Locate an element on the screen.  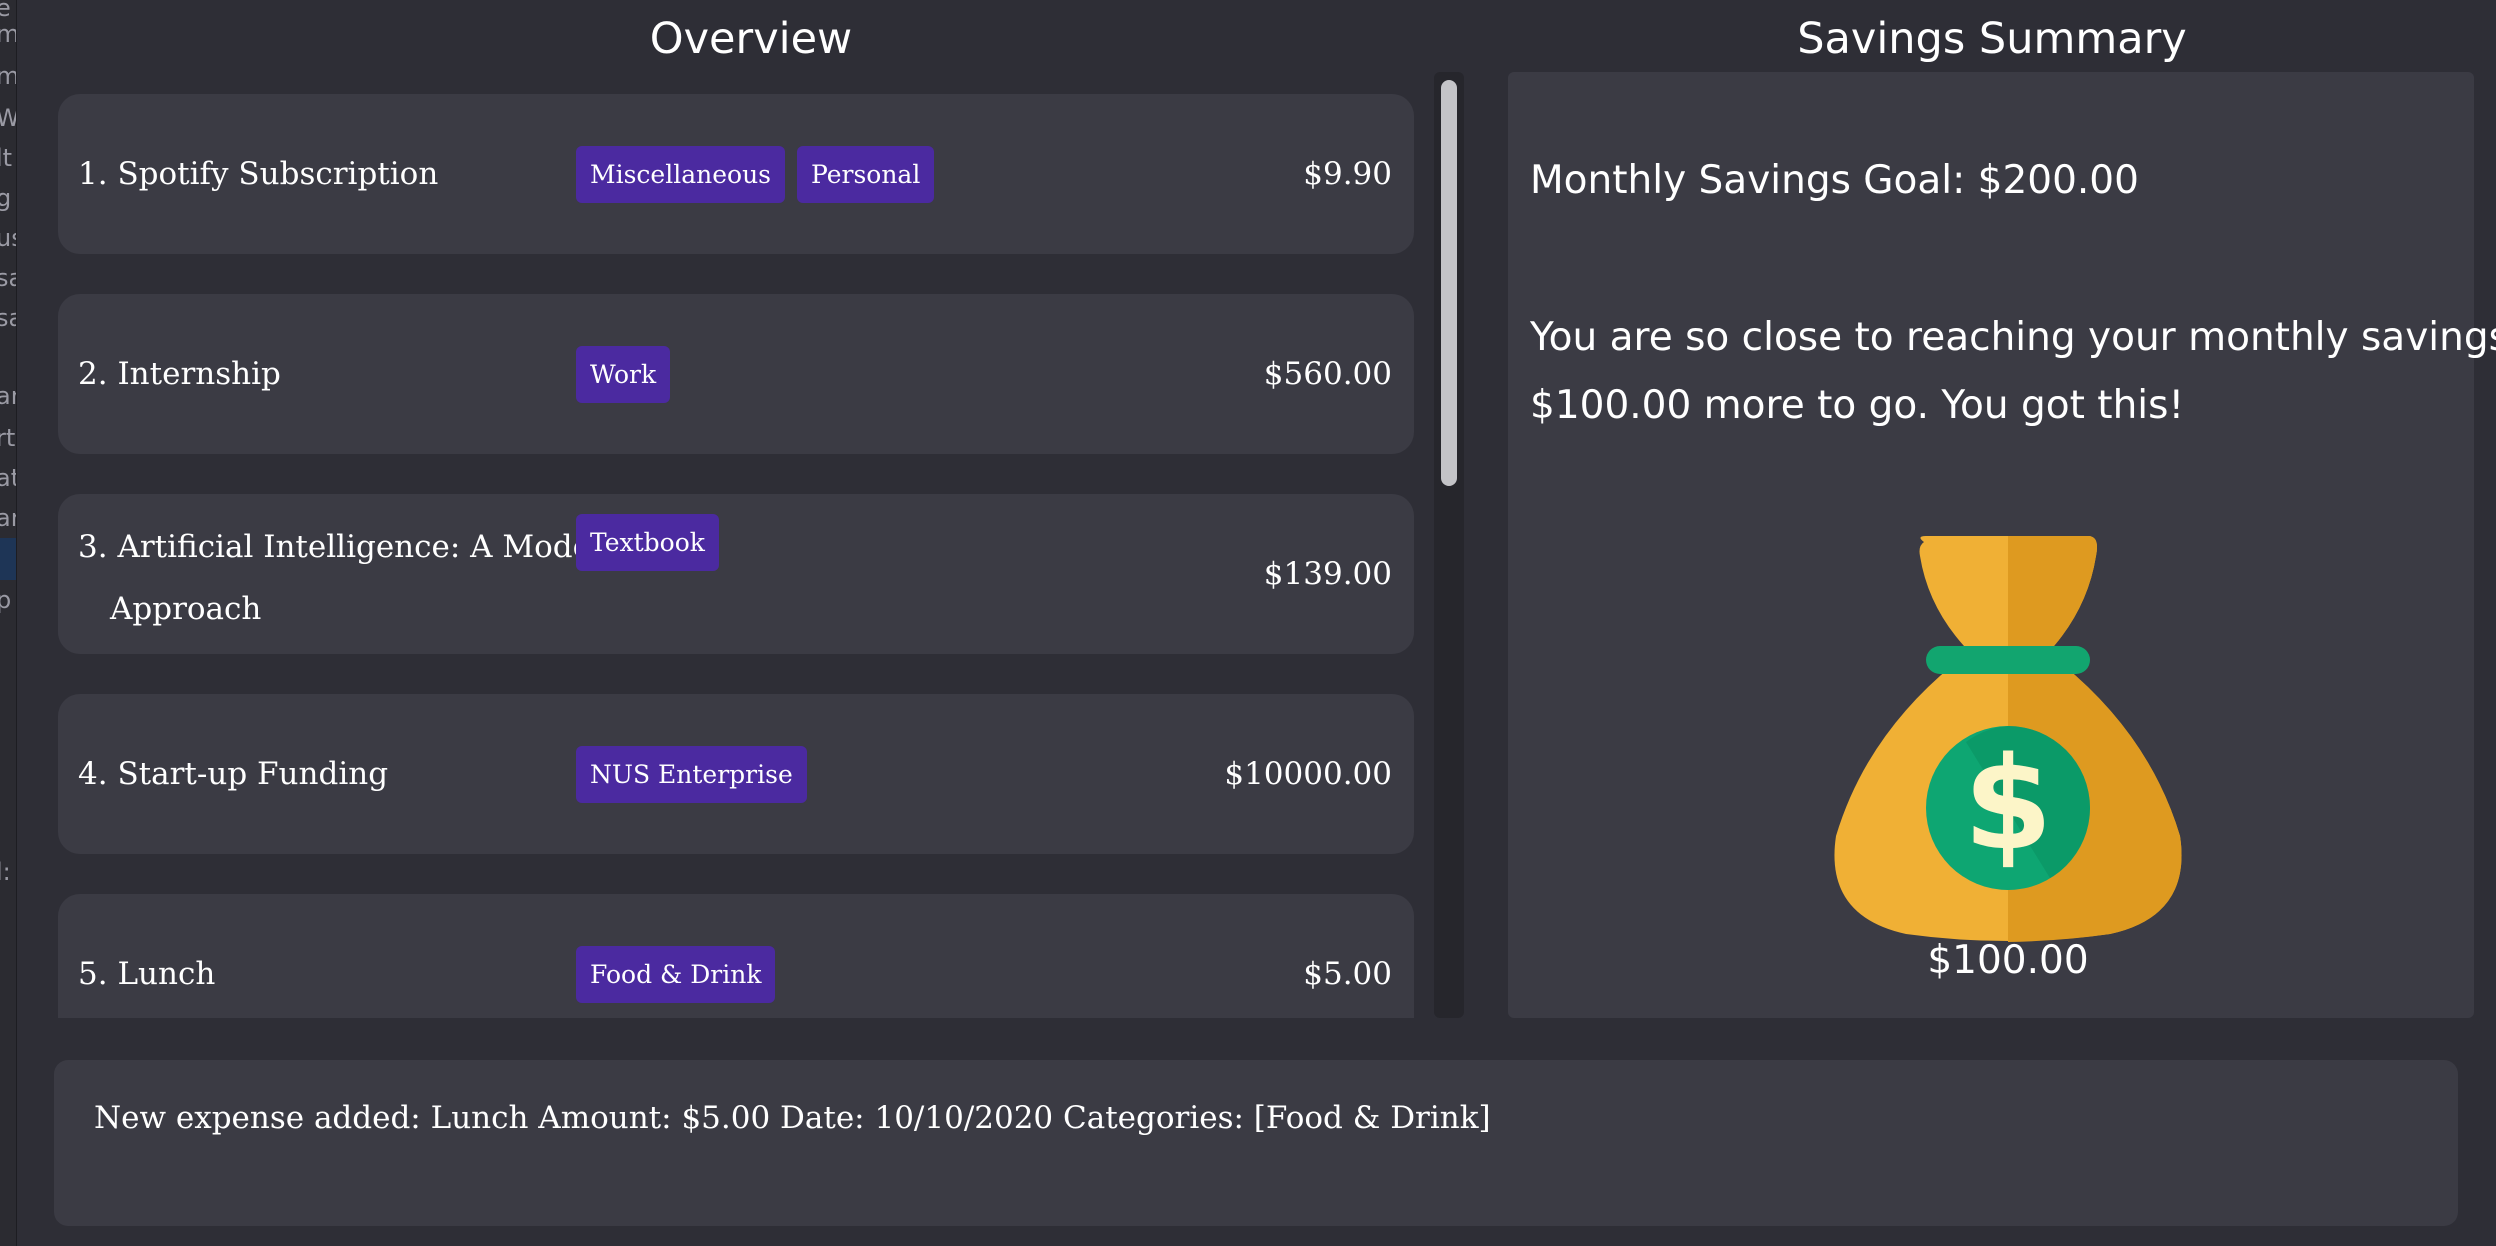
expense-name: 5. Lunch is located at coordinates (350, 956).